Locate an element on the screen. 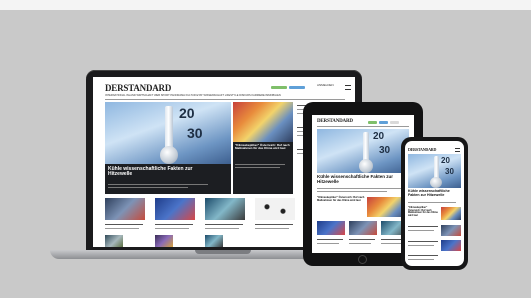 Image resolution: width=531 pixels, height=298 pixels. phone-notch is located at coordinates (430, 139).